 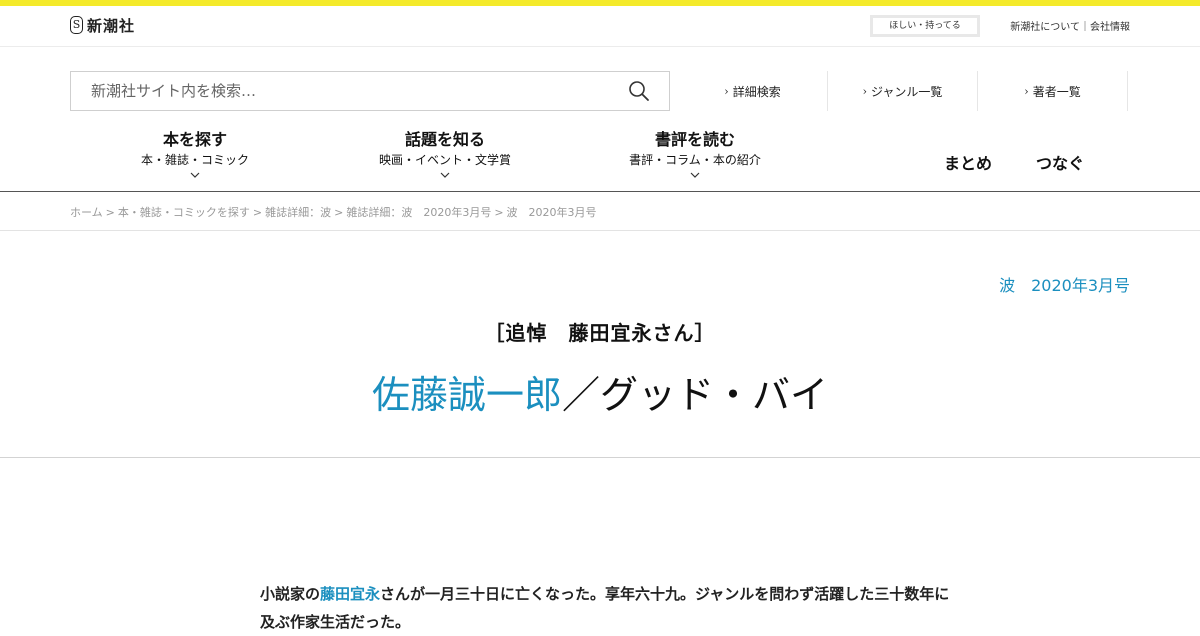 I want to click on nav-find-books: 本を探す 本・雑誌・コミック, so click(x=195, y=155).